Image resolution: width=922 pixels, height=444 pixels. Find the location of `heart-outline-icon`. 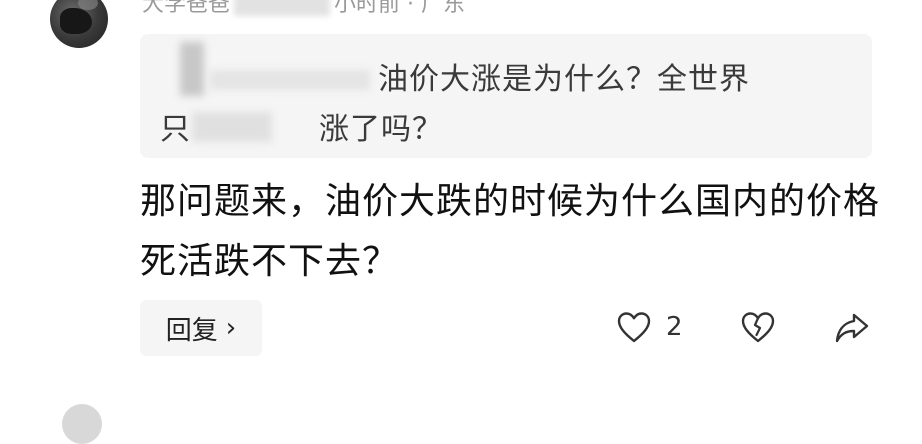

heart-outline-icon is located at coordinates (634, 328).